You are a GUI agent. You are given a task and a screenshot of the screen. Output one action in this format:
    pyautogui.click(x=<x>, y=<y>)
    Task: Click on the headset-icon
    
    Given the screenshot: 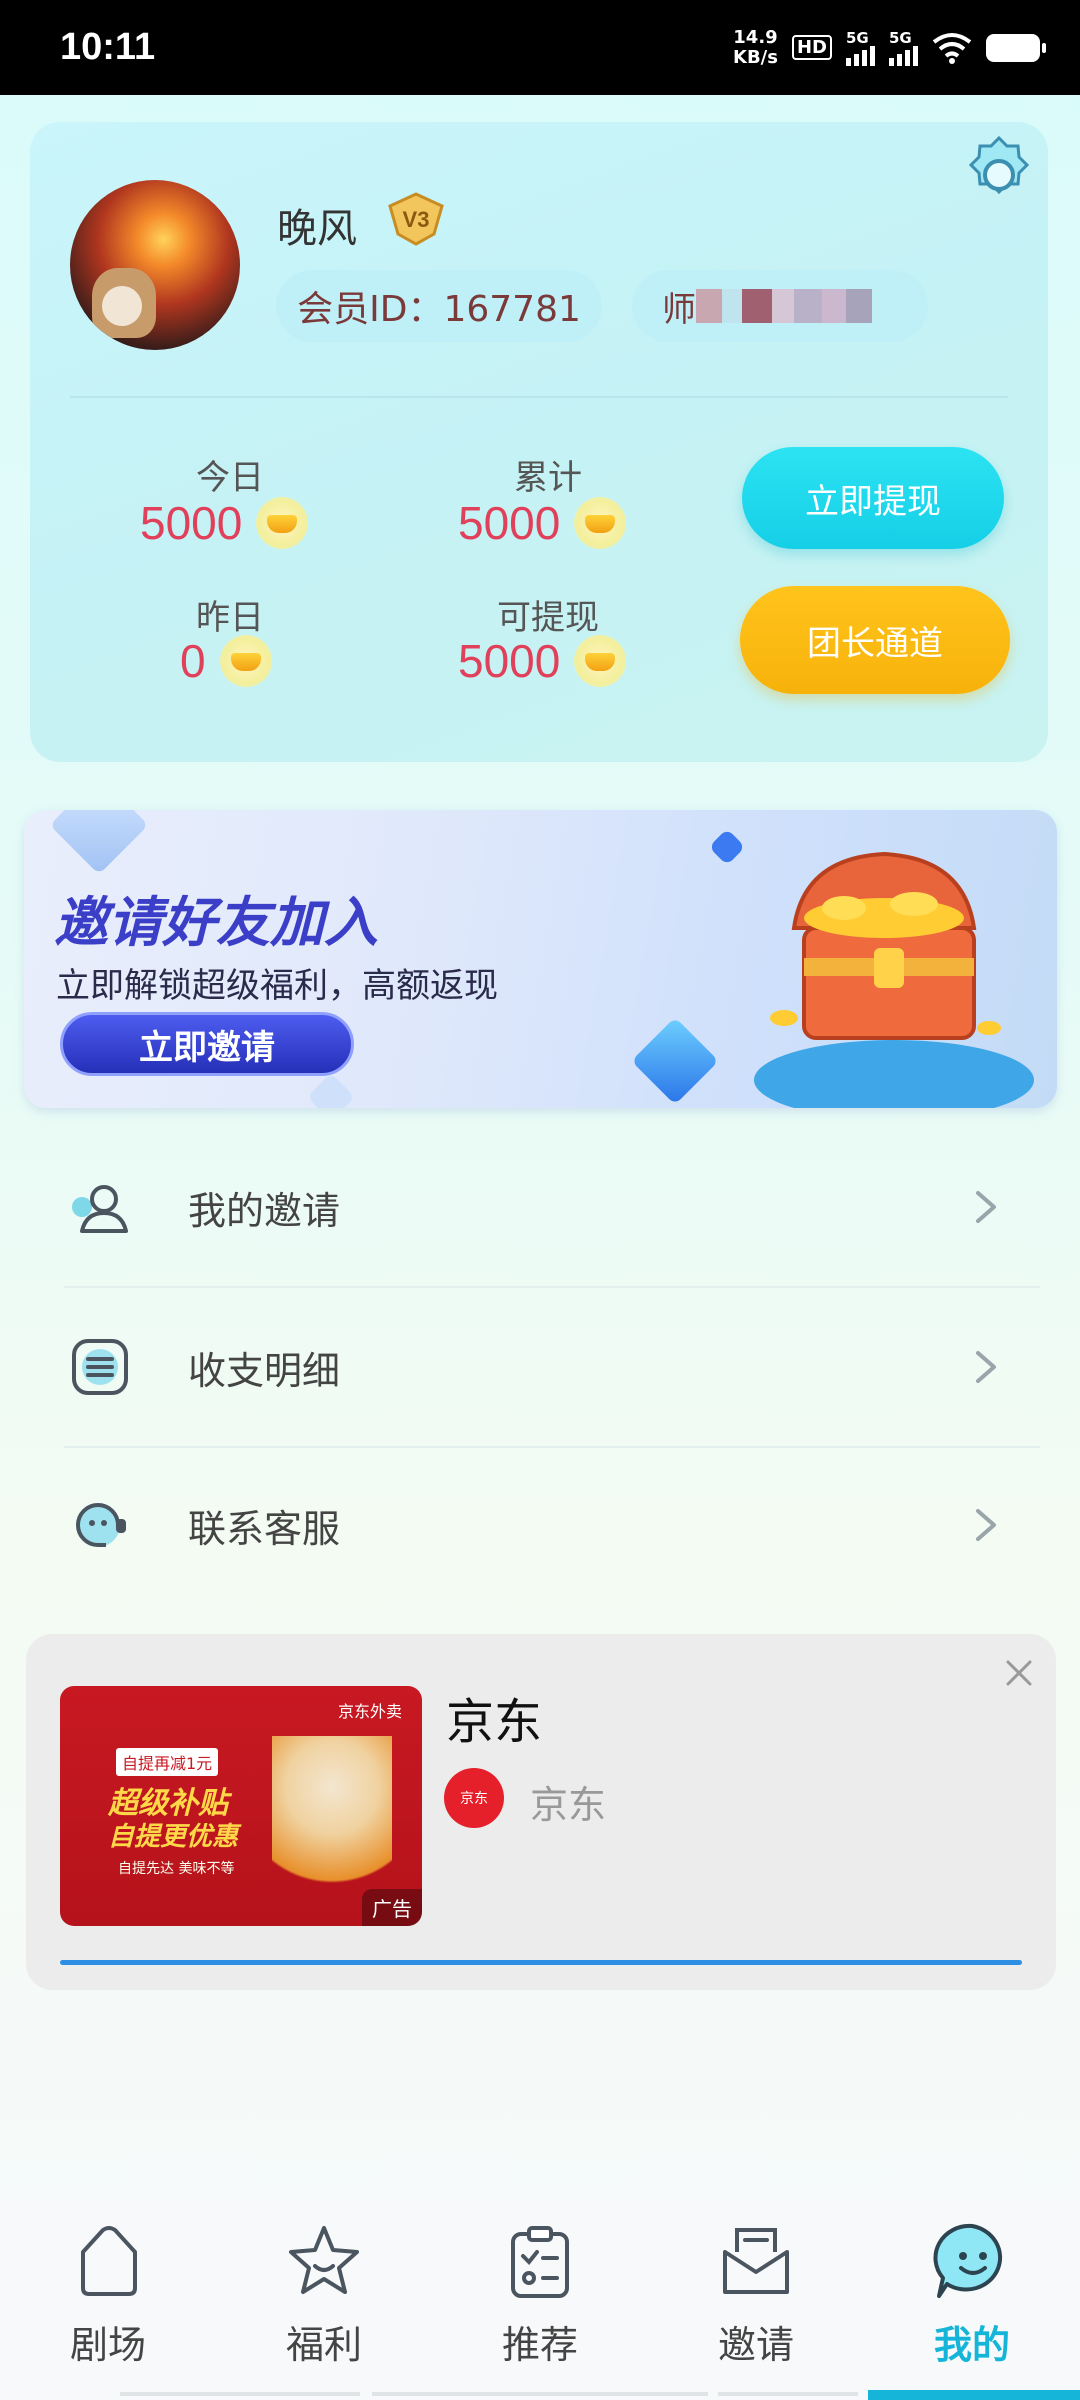 What is the action you would take?
    pyautogui.click(x=101, y=1525)
    